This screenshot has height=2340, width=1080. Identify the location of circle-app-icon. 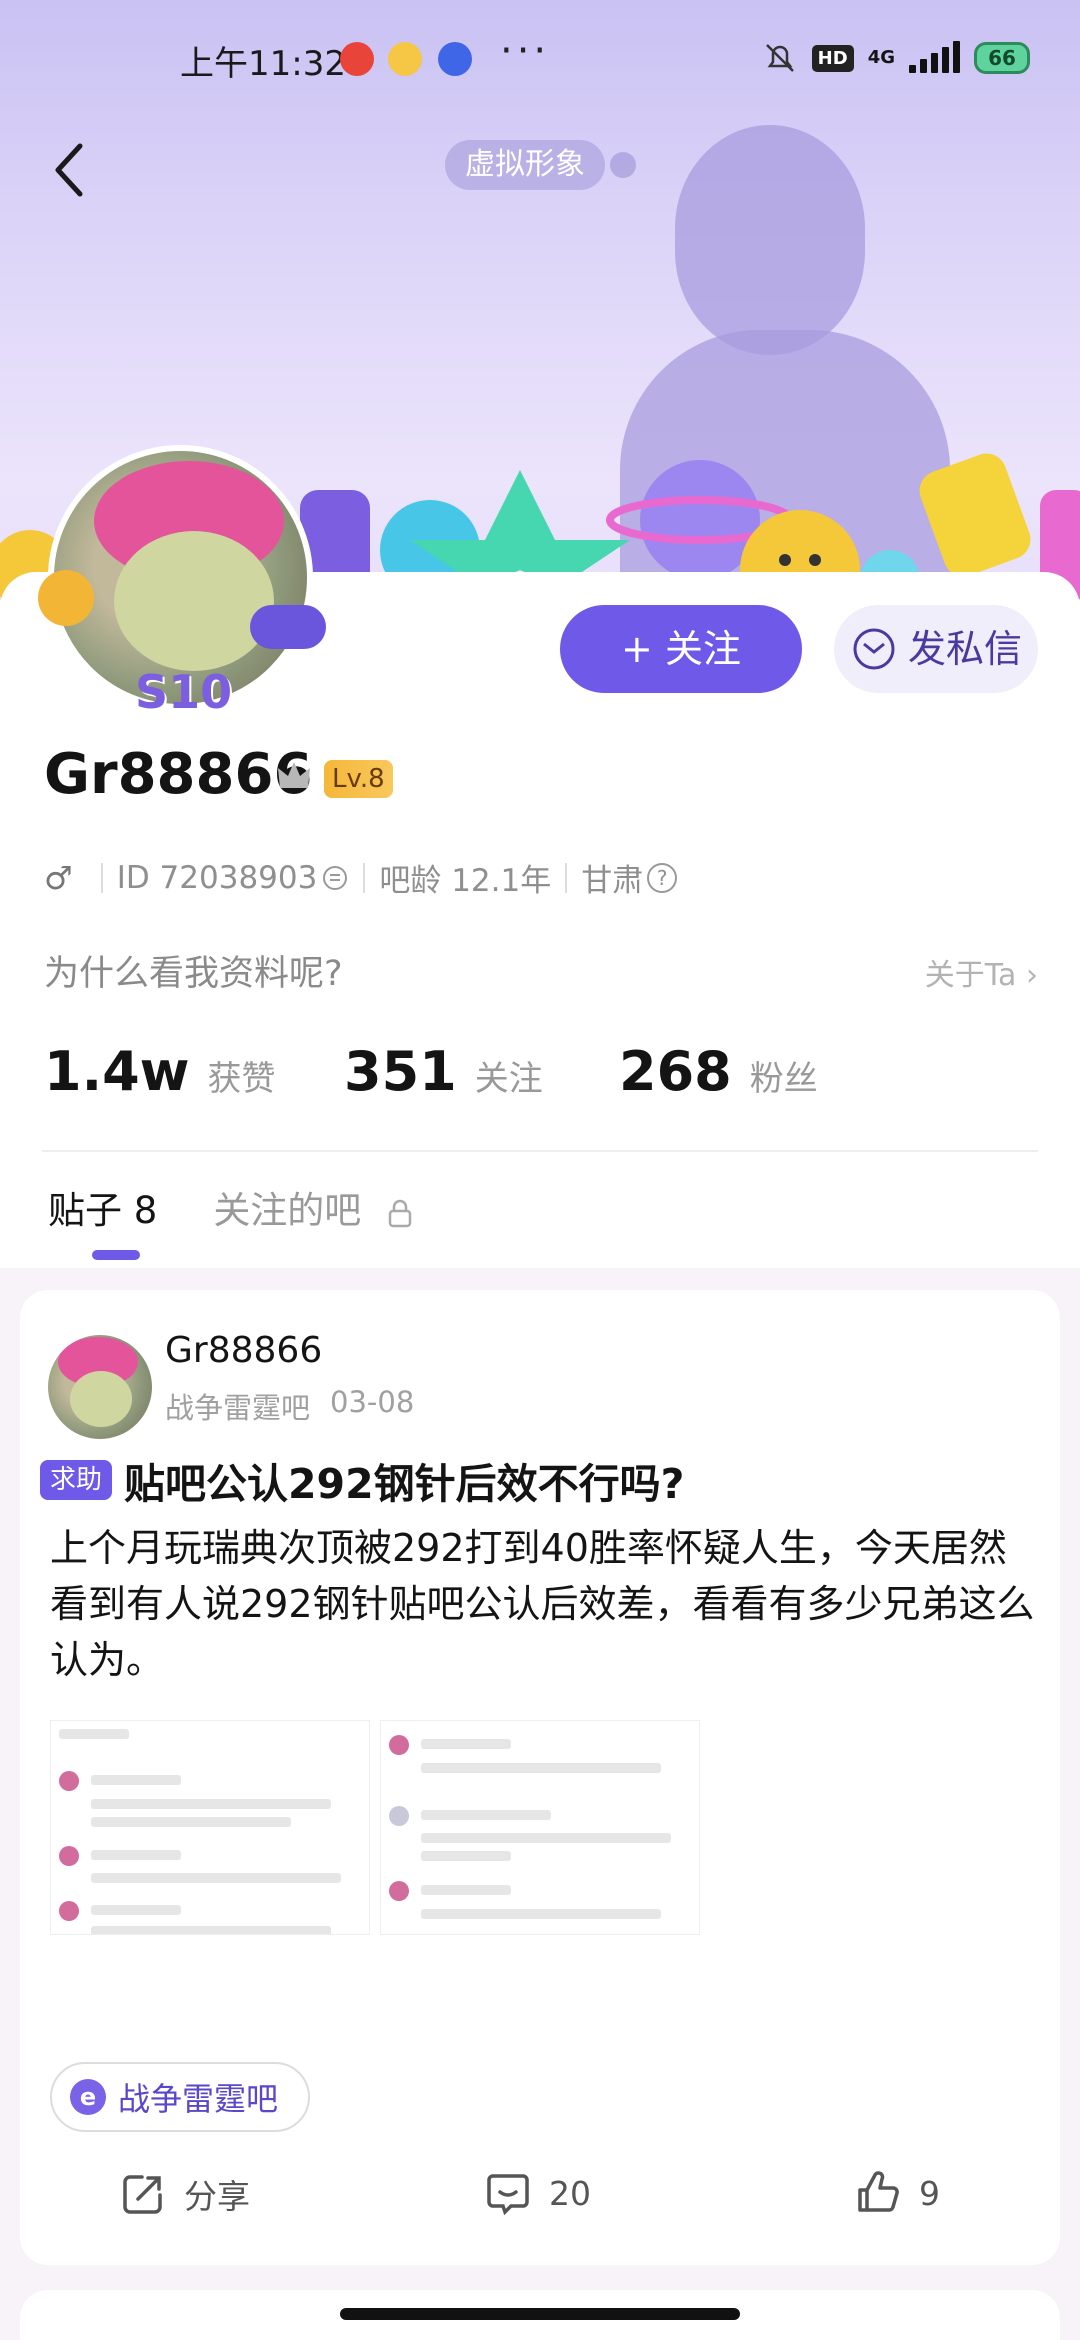
(455, 59).